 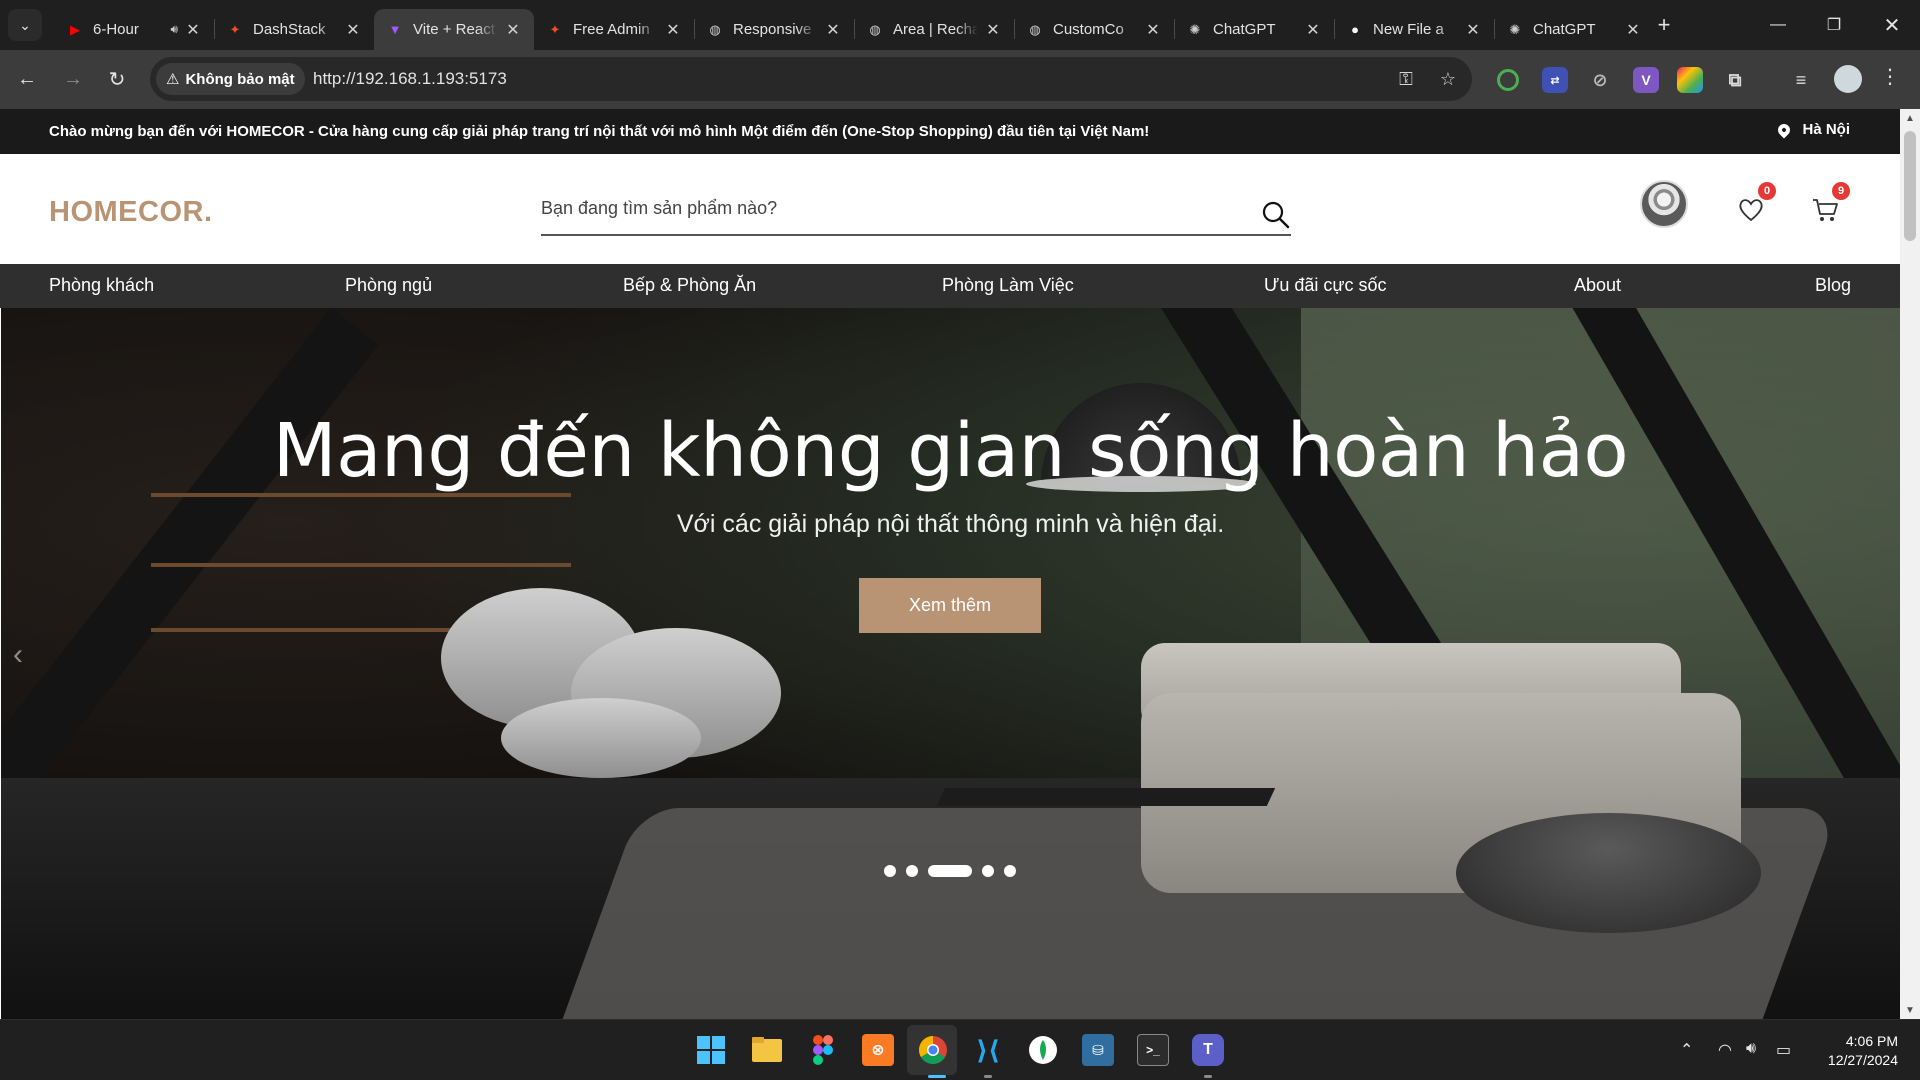 I want to click on file-explorer-icon, so click(x=767, y=1050).